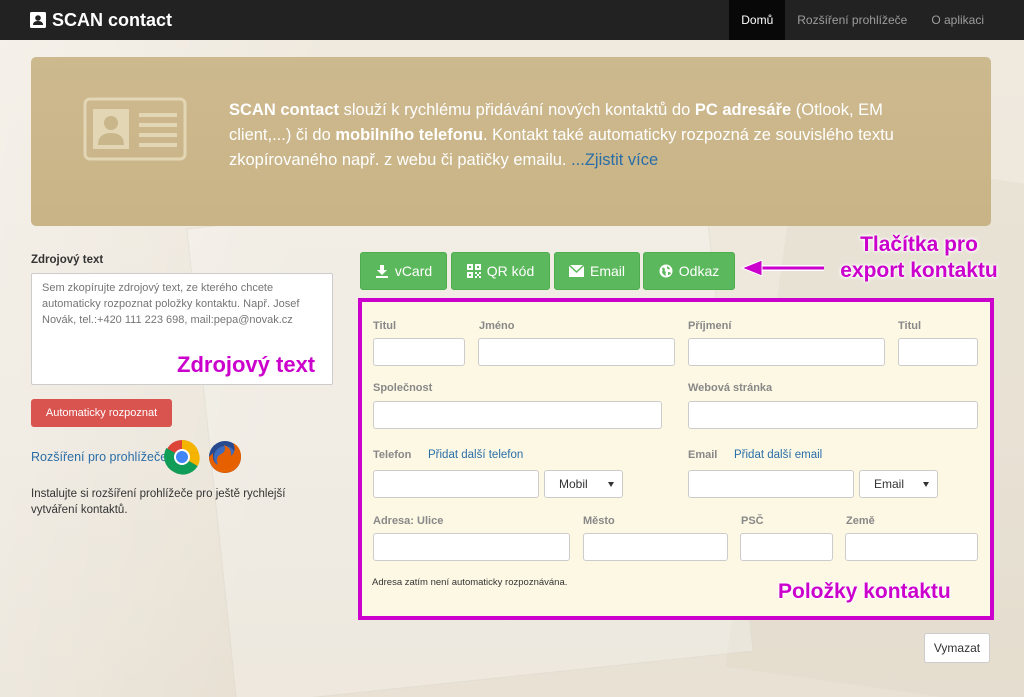 This screenshot has width=1024, height=697. Describe the element at coordinates (385, 326) in the screenshot. I see `title-before-label: Titul` at that location.